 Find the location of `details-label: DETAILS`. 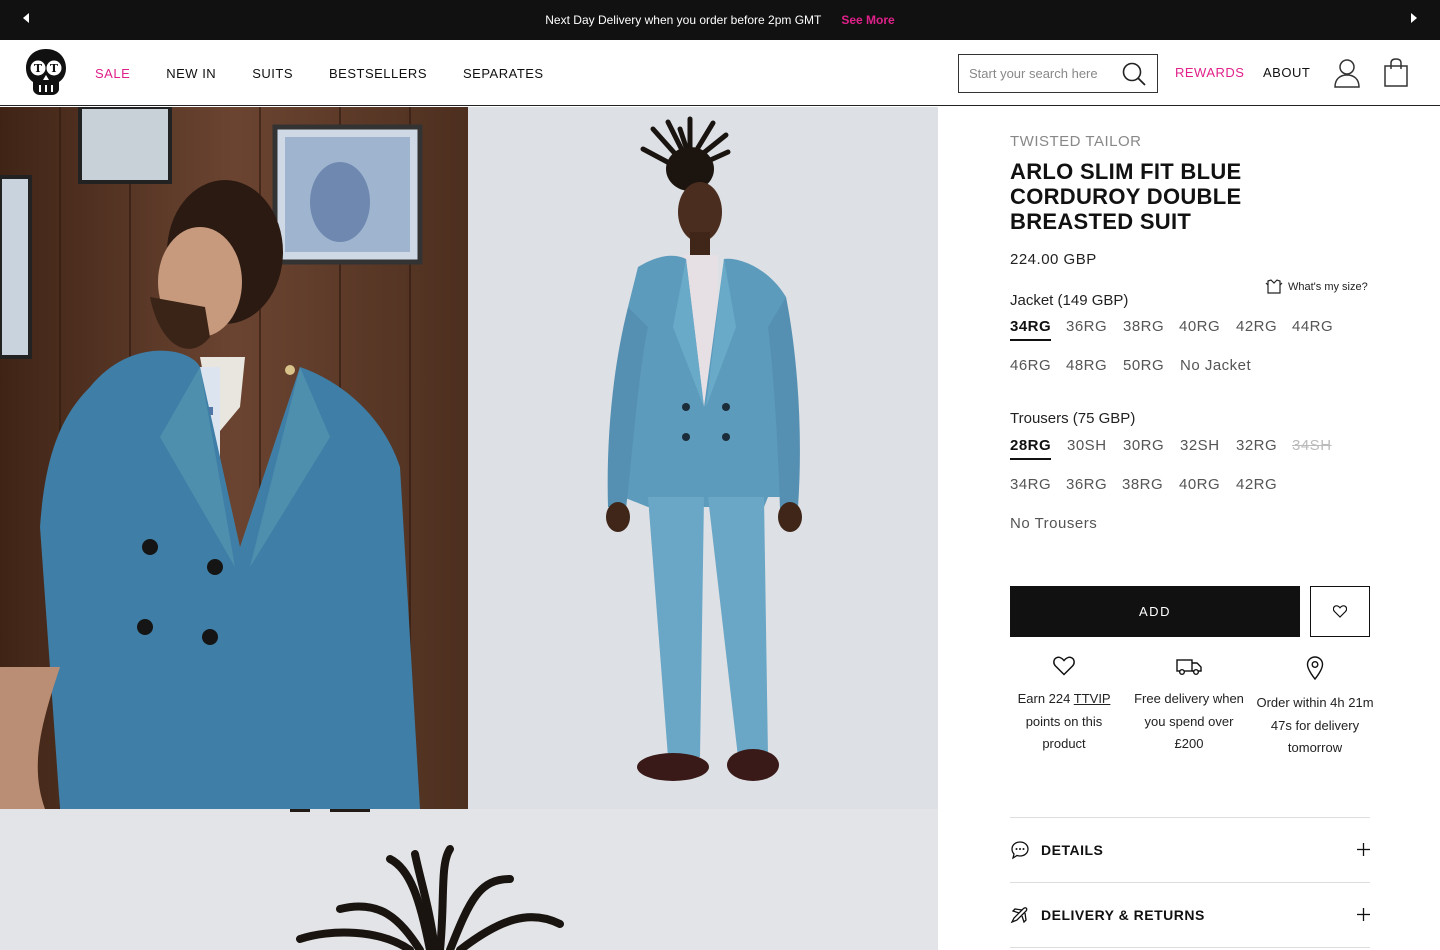

details-label: DETAILS is located at coordinates (1072, 850).